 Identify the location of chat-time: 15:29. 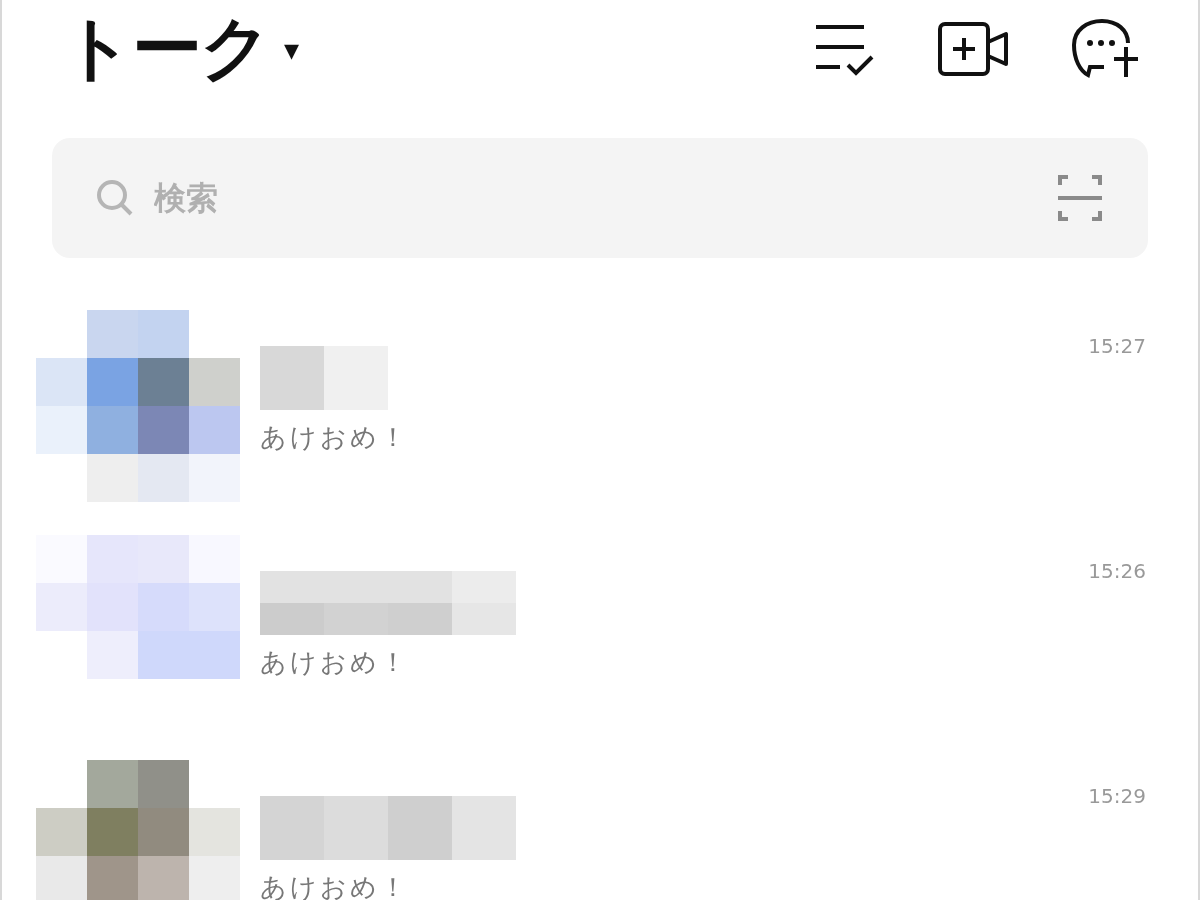
(1117, 796).